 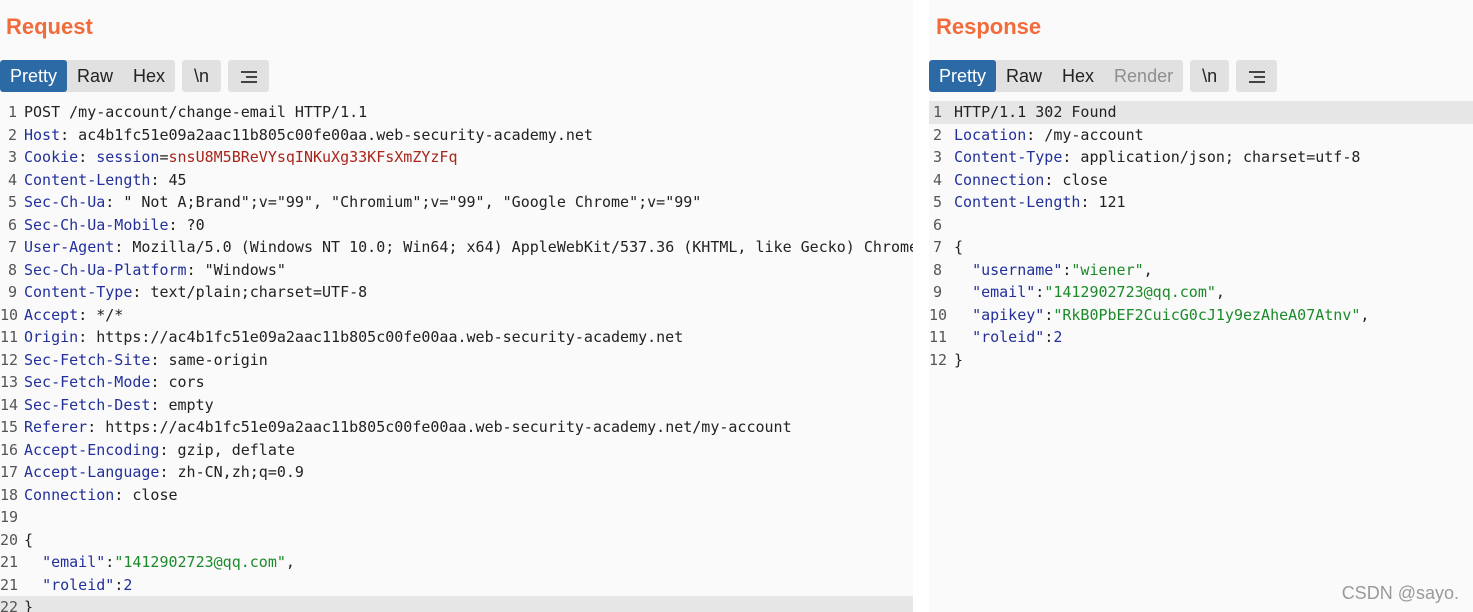 What do you see at coordinates (1257, 76) in the screenshot?
I see `response-menu-button` at bounding box center [1257, 76].